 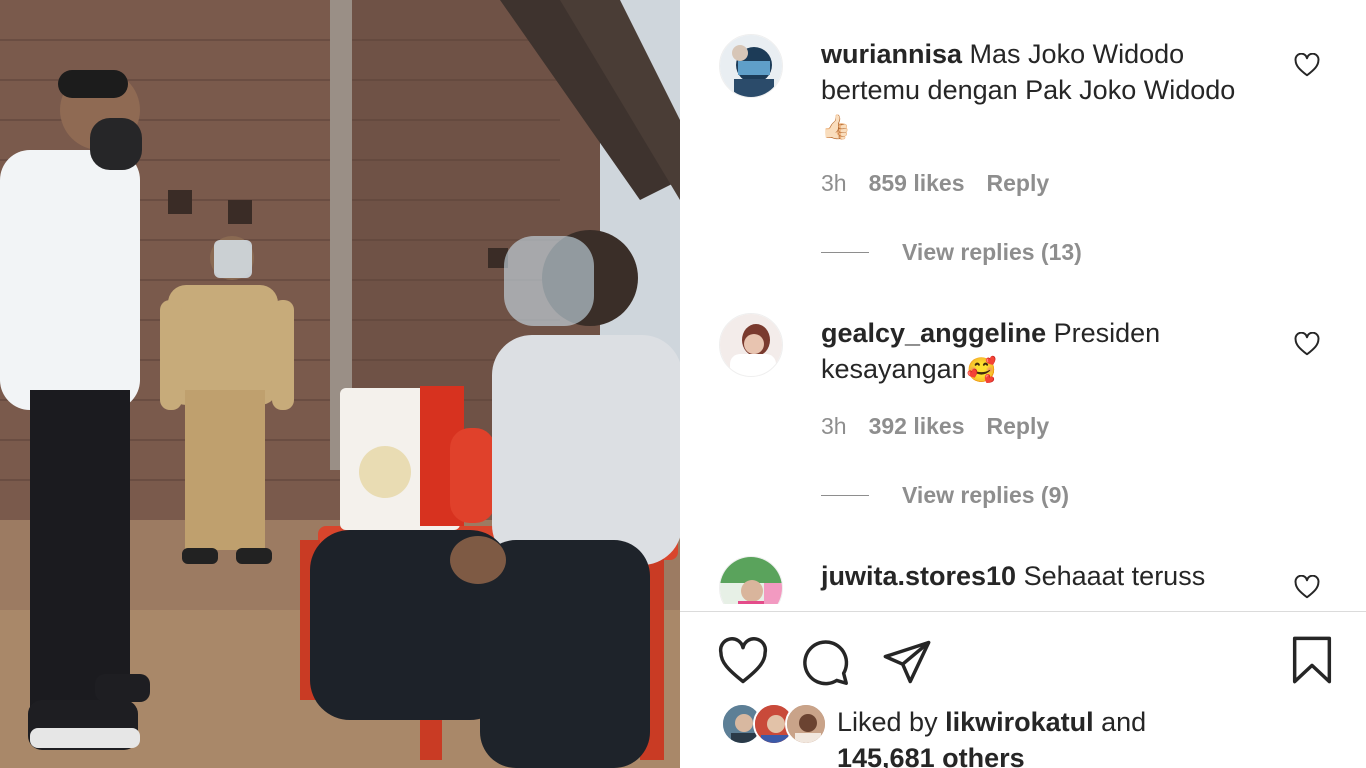 I want to click on view-replies-button: View replies (13), so click(x=951, y=252).